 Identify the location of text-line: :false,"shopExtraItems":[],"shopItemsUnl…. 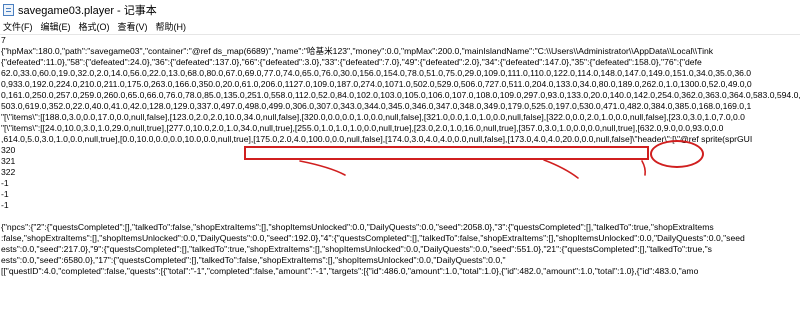
(373, 238).